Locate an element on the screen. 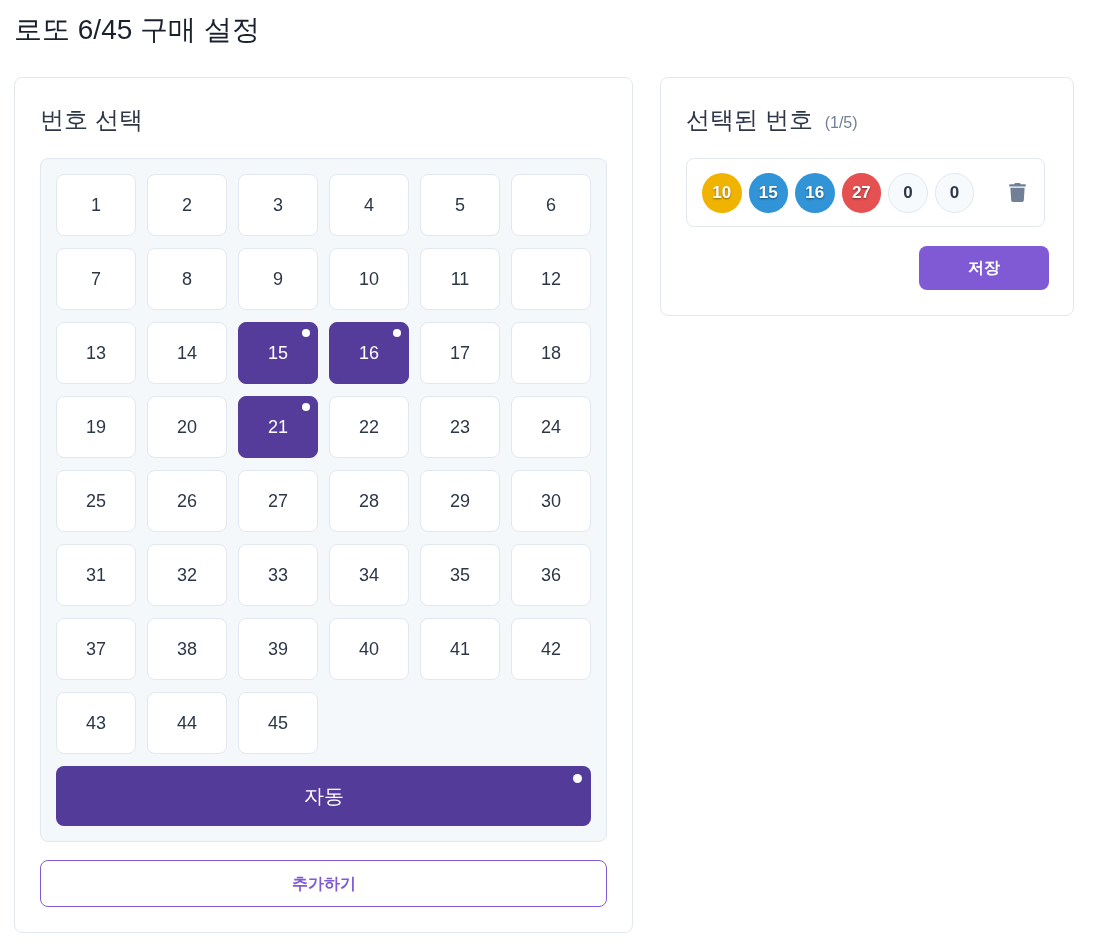 This screenshot has height=948, width=1117. number-cell: 2 is located at coordinates (187, 205).